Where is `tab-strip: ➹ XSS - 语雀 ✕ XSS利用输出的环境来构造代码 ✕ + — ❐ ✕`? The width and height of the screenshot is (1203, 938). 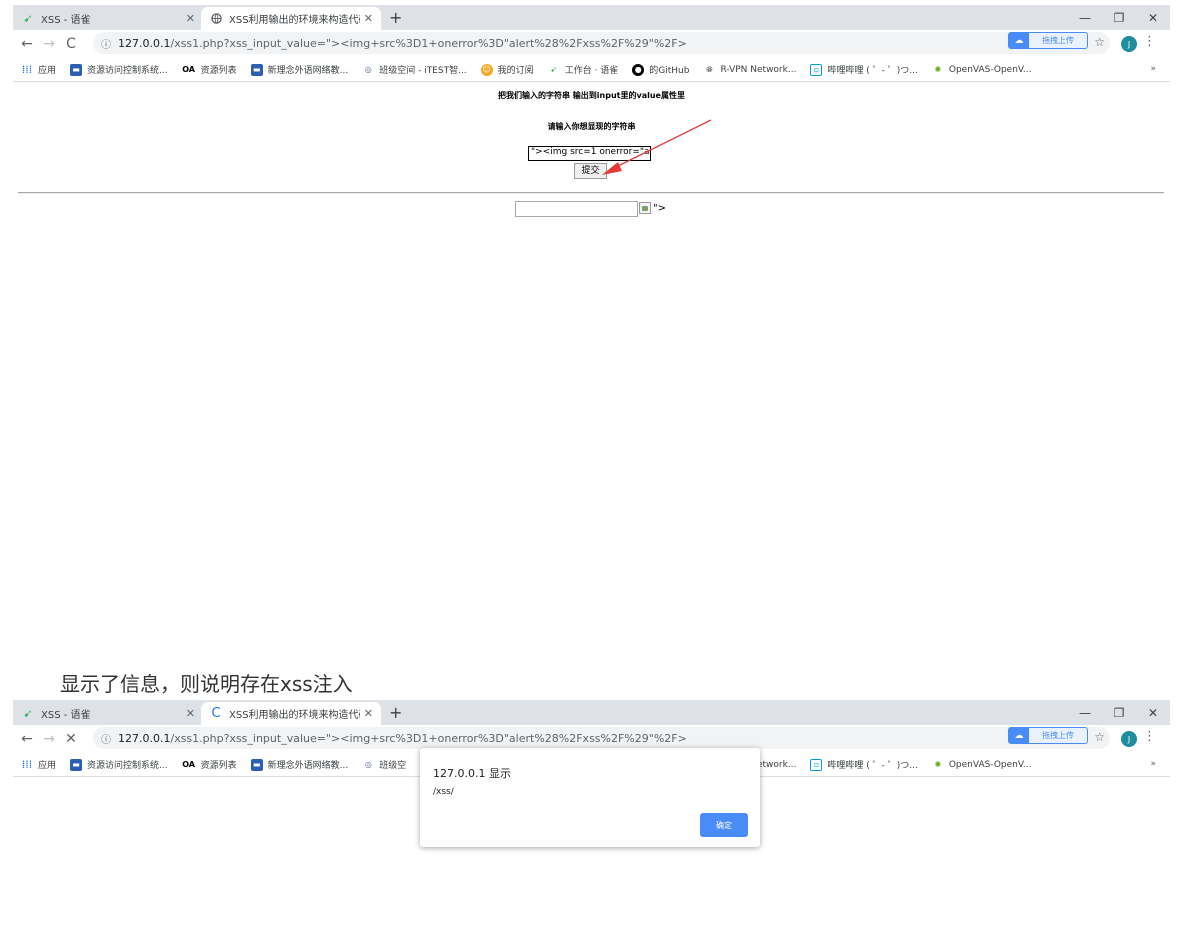 tab-strip: ➹ XSS - 语雀 ✕ XSS利用输出的环境来构造代码 ✕ + — ❐ ✕ is located at coordinates (591, 17).